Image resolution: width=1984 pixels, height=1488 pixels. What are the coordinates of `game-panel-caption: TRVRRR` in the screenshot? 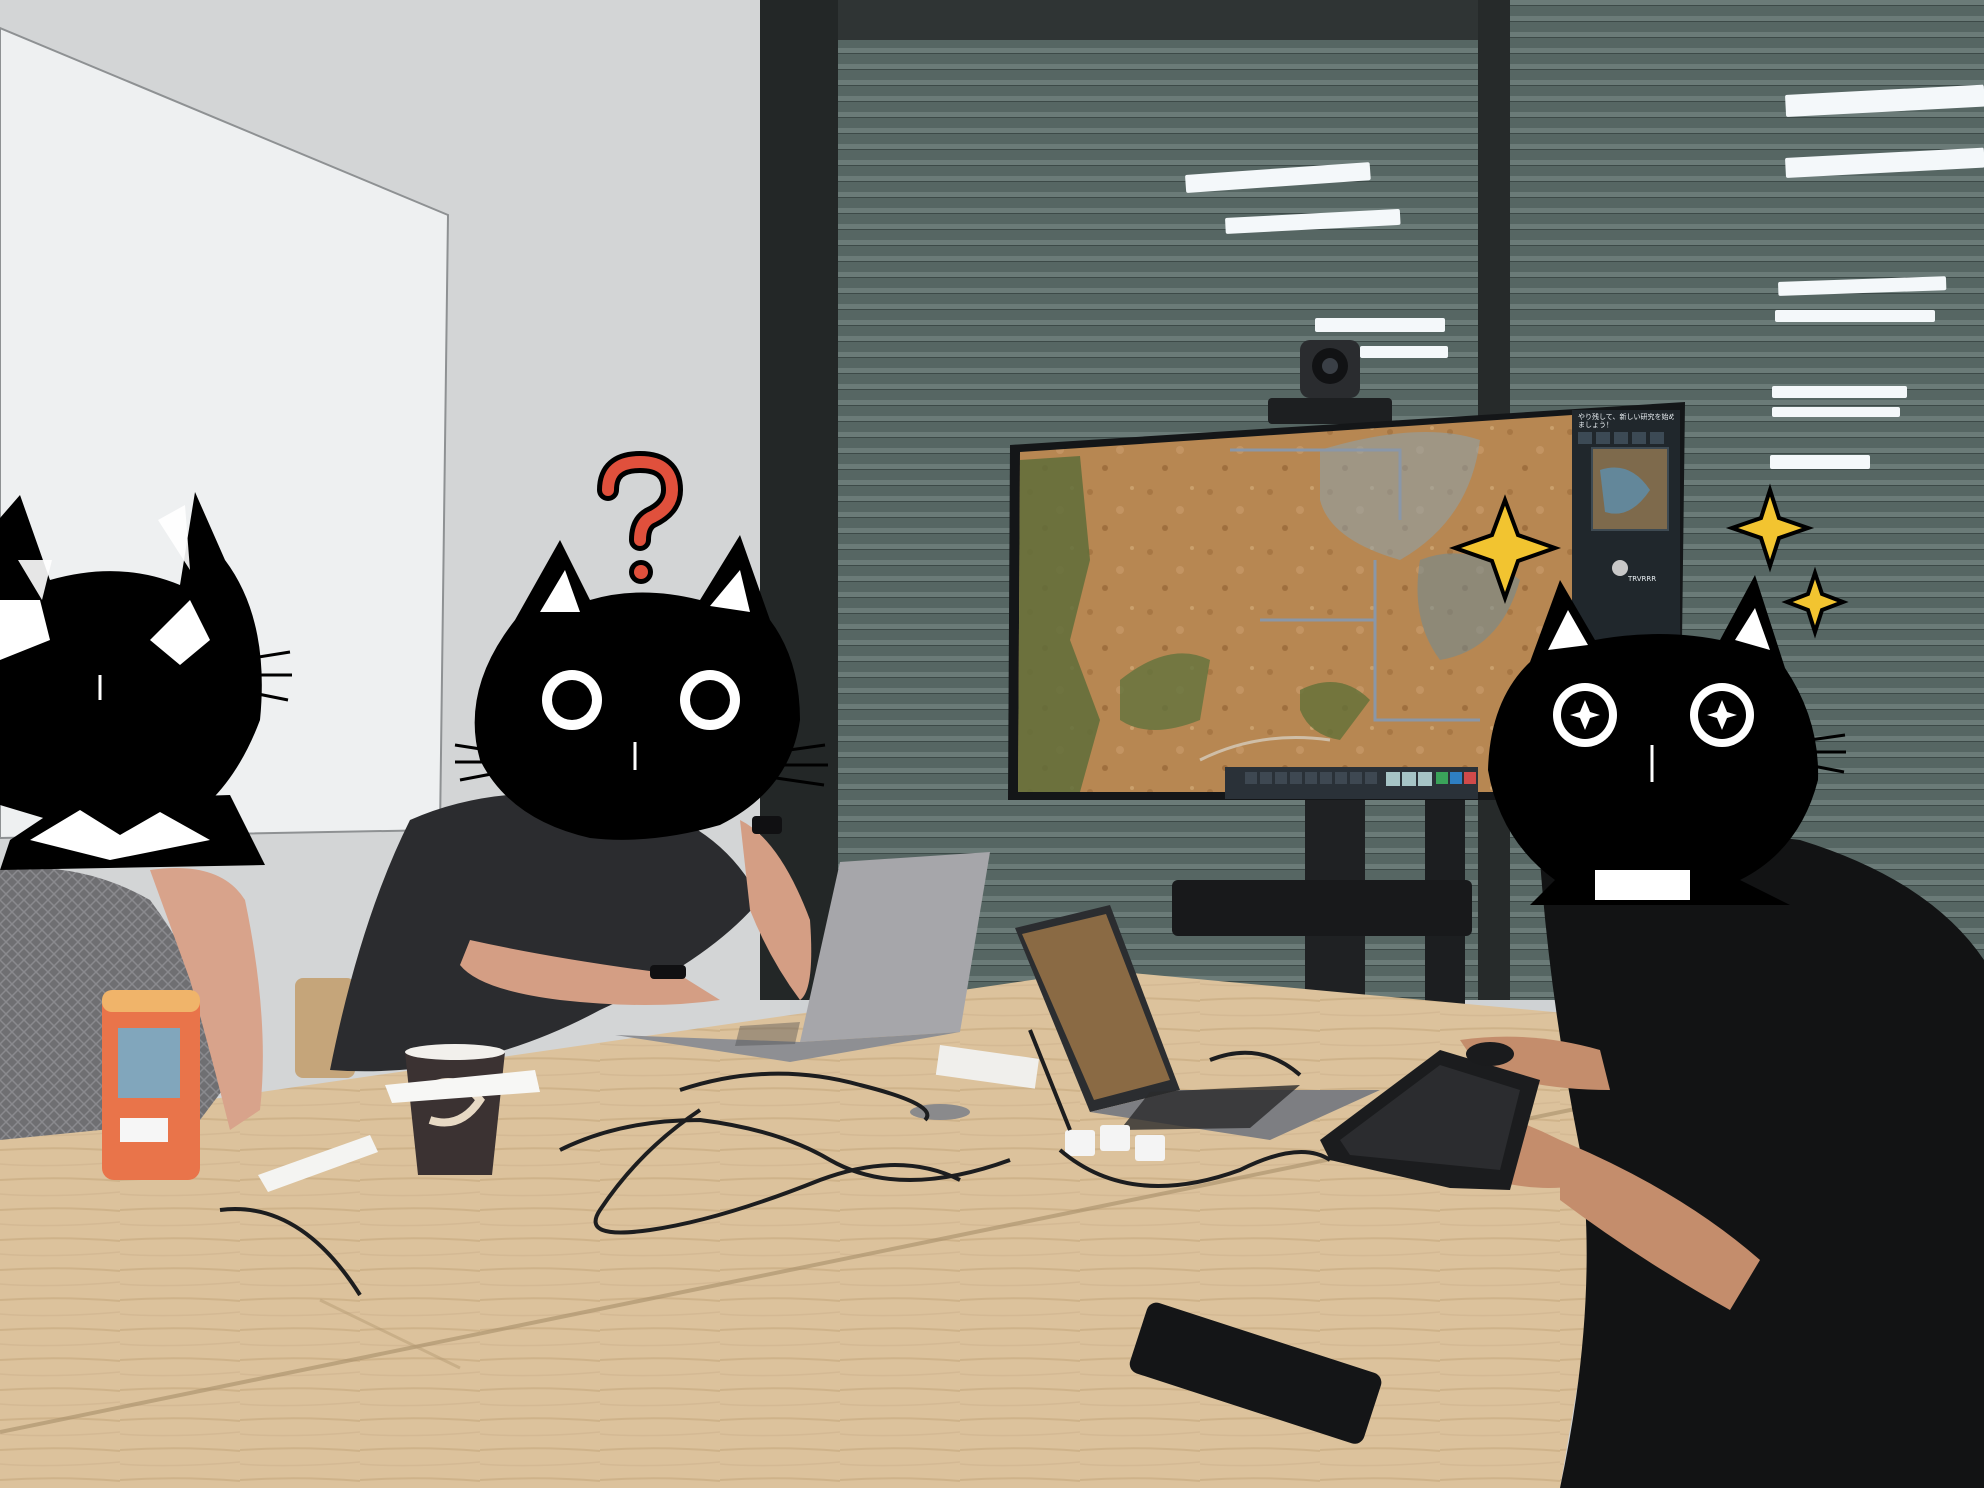 It's located at (1642, 579).